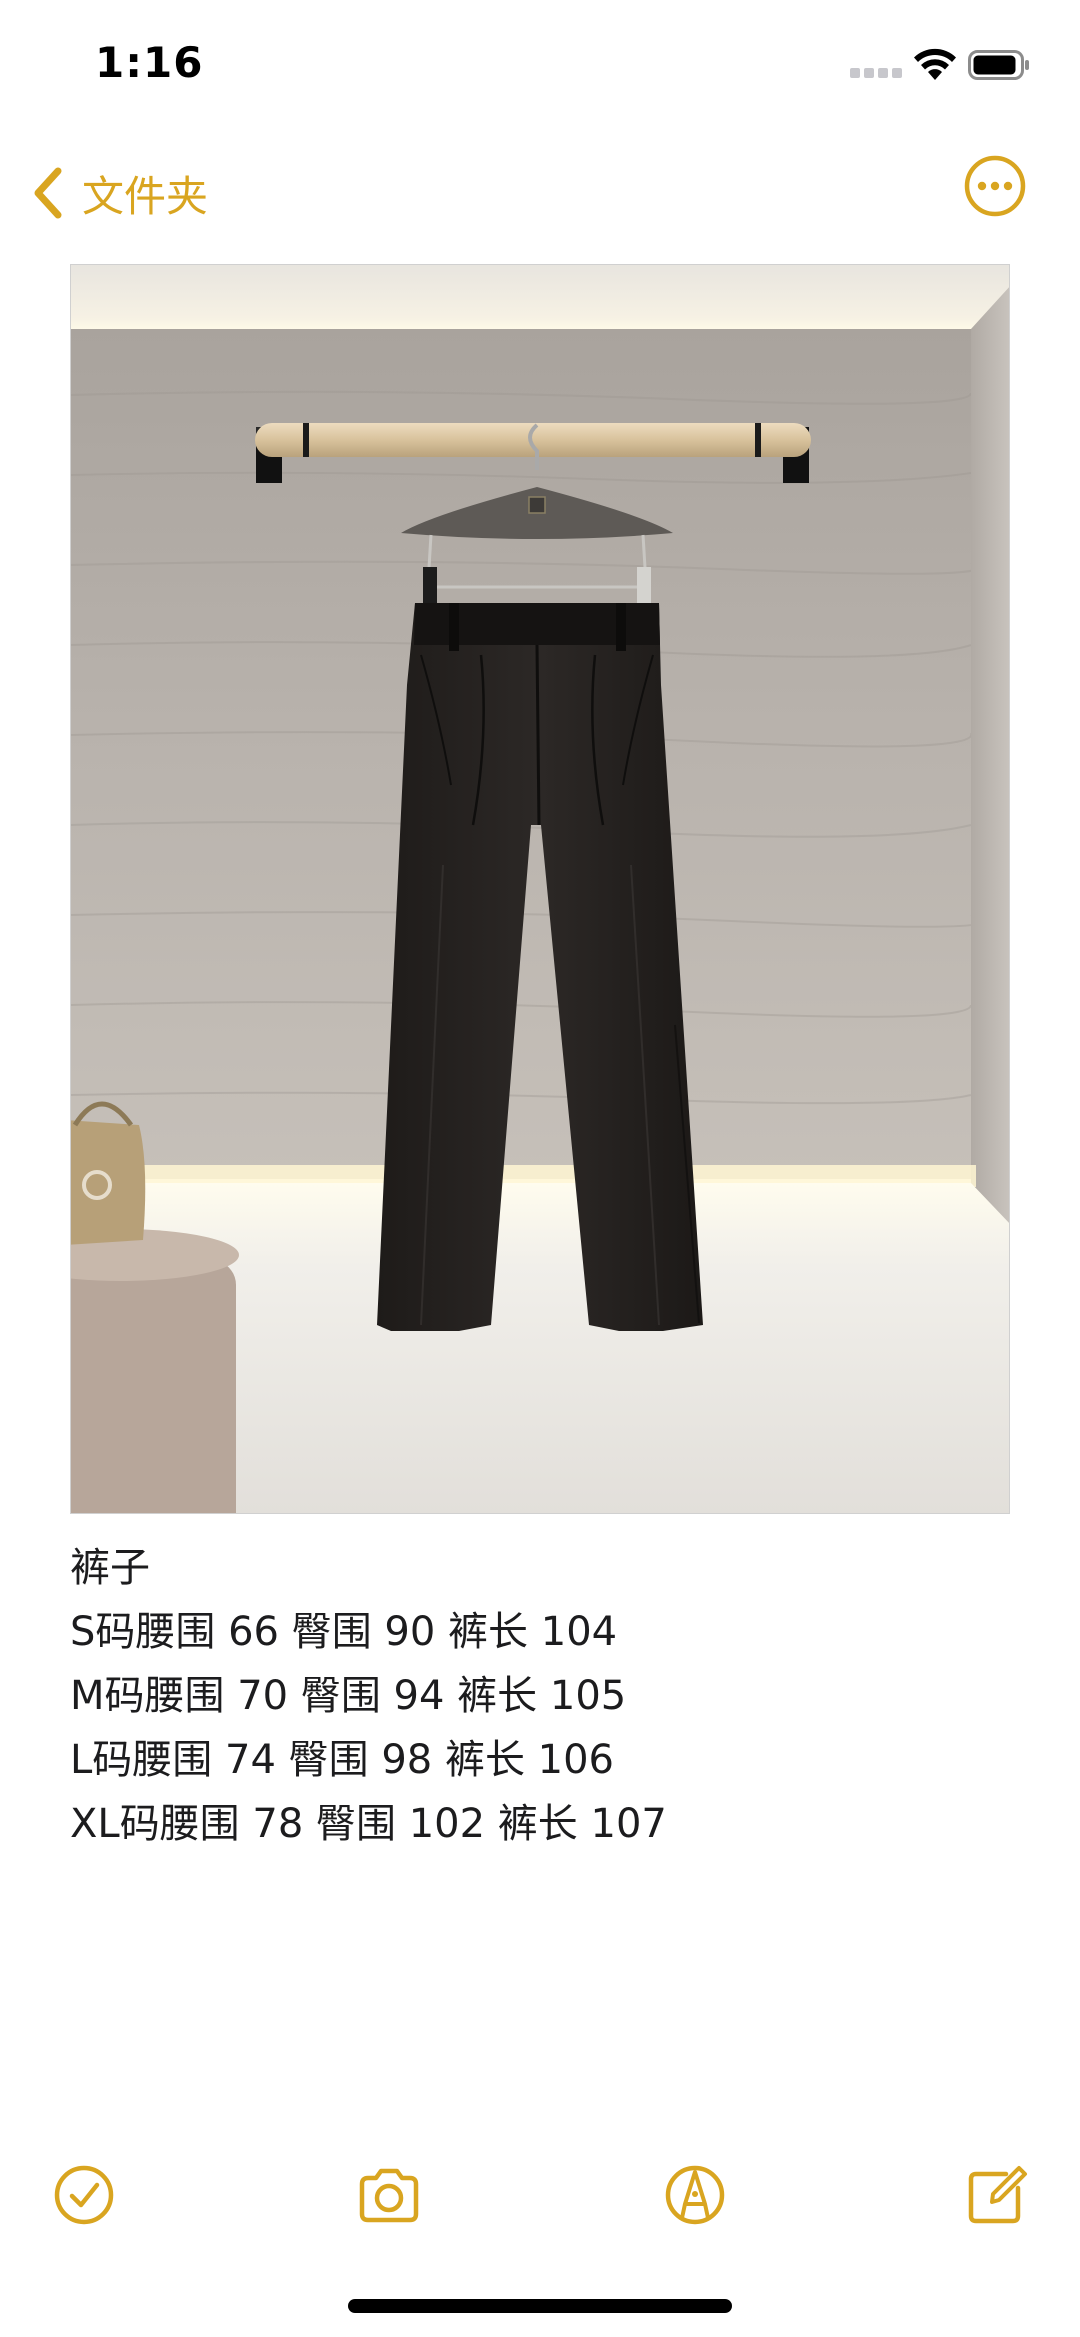  What do you see at coordinates (540, 190) in the screenshot?
I see `navigation-bar: 文件夹` at bounding box center [540, 190].